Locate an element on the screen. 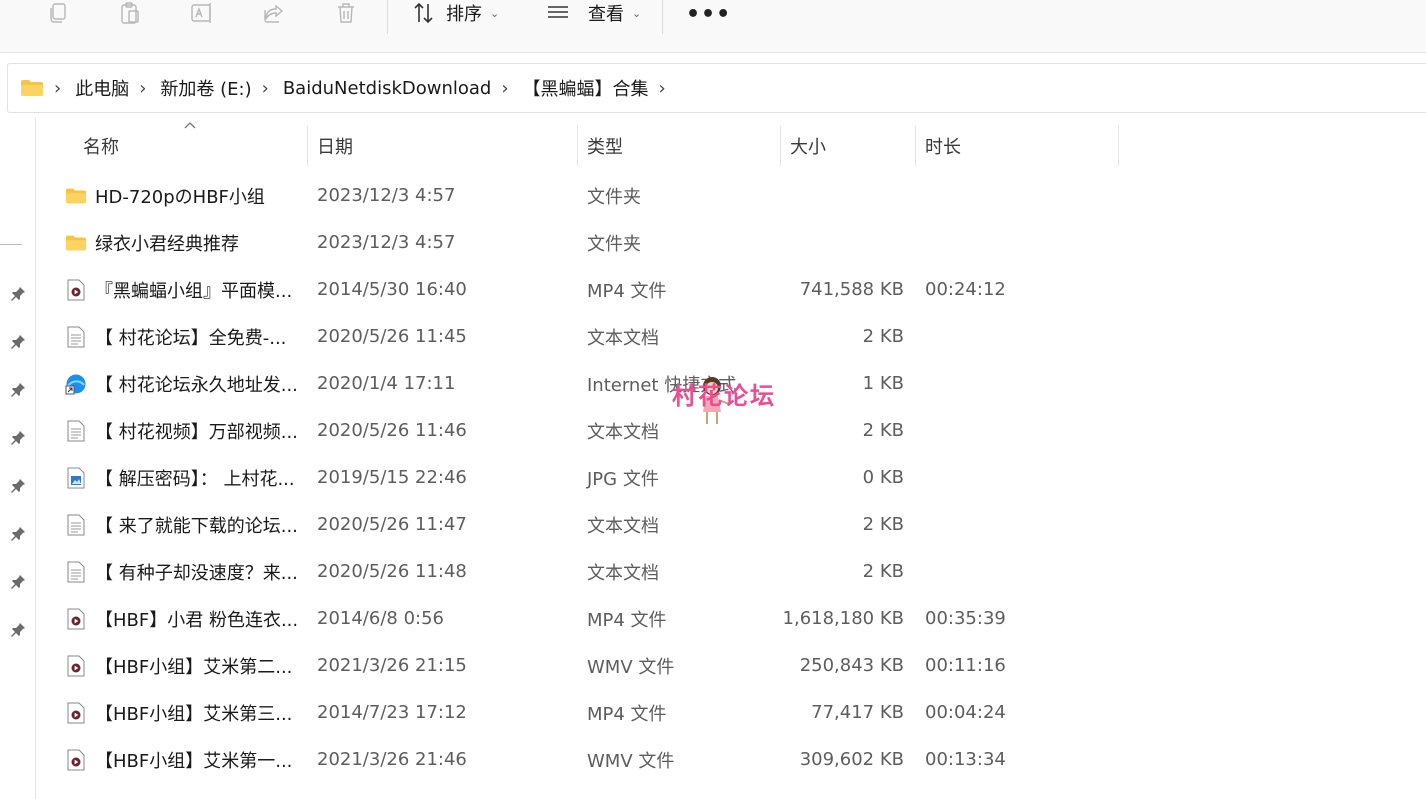 The image size is (1426, 799). sort-ascending-icon is located at coordinates (190, 125).